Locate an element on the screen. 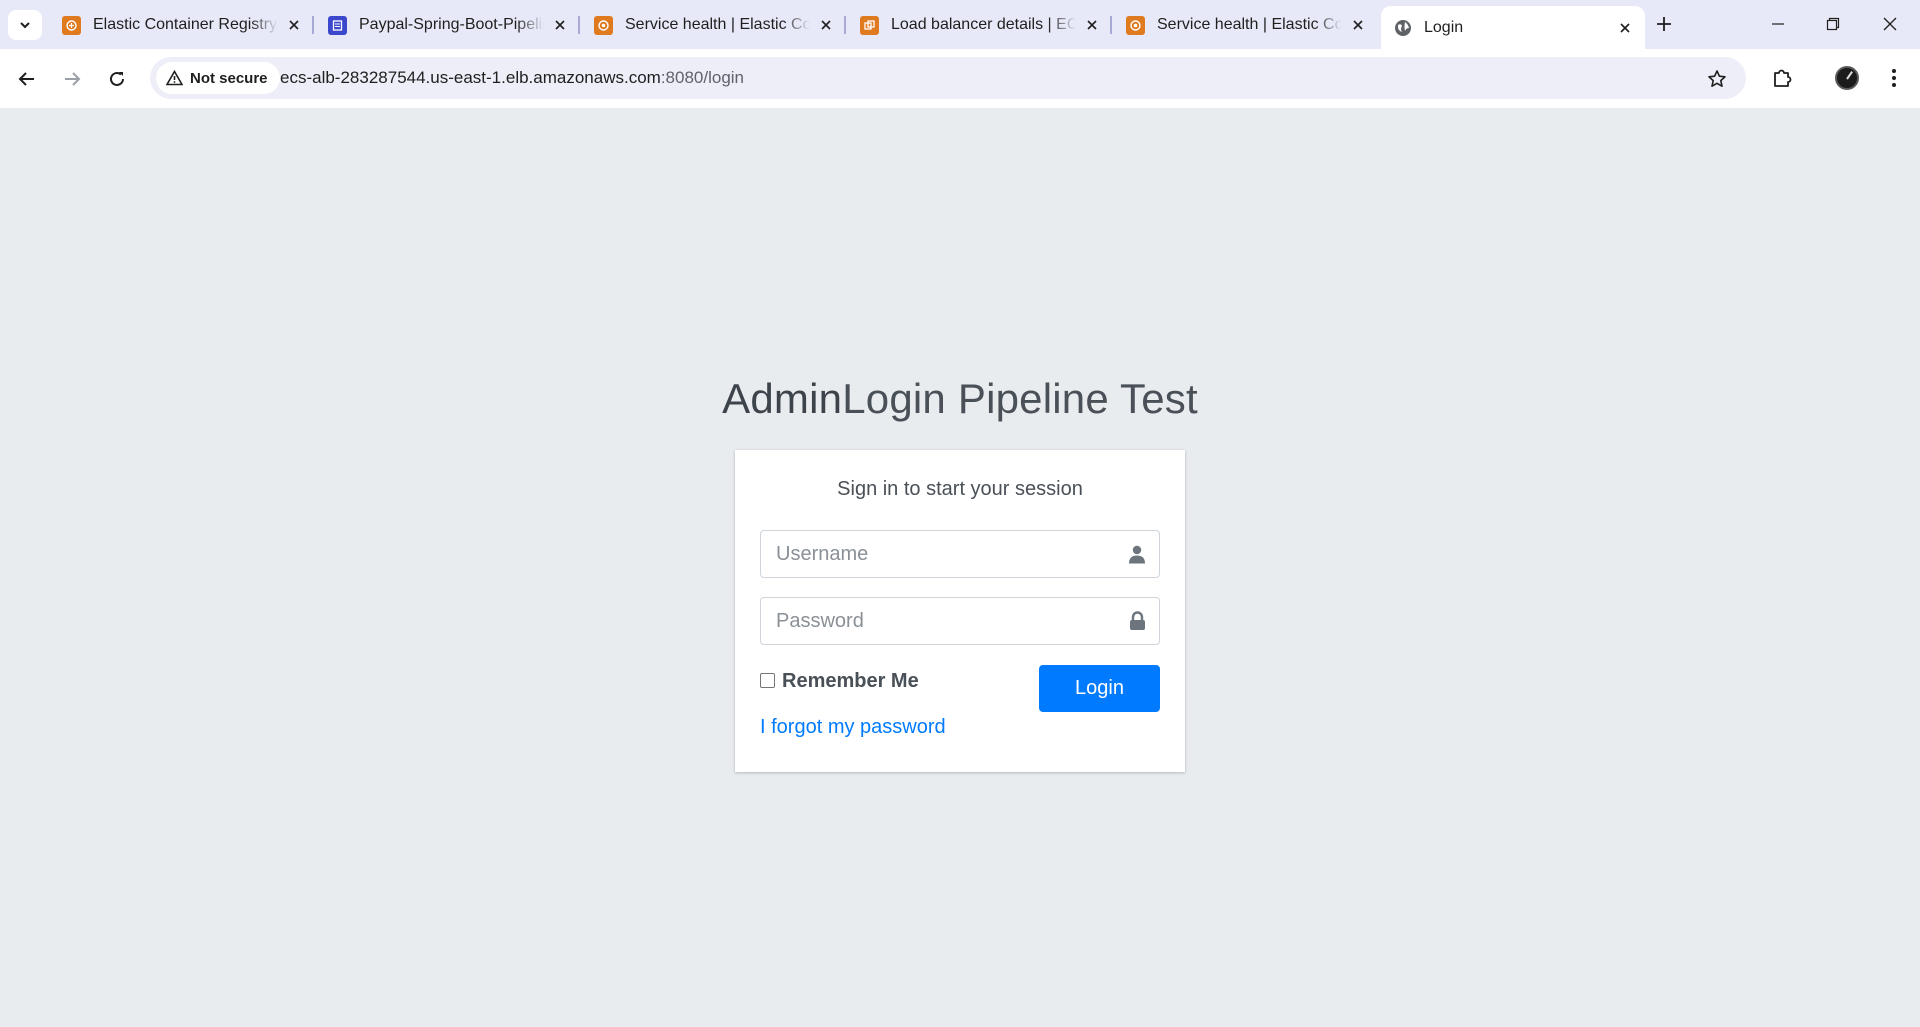 The width and height of the screenshot is (1920, 1027). tab-ecr: Elastic Container Registry | is located at coordinates (182, 25).